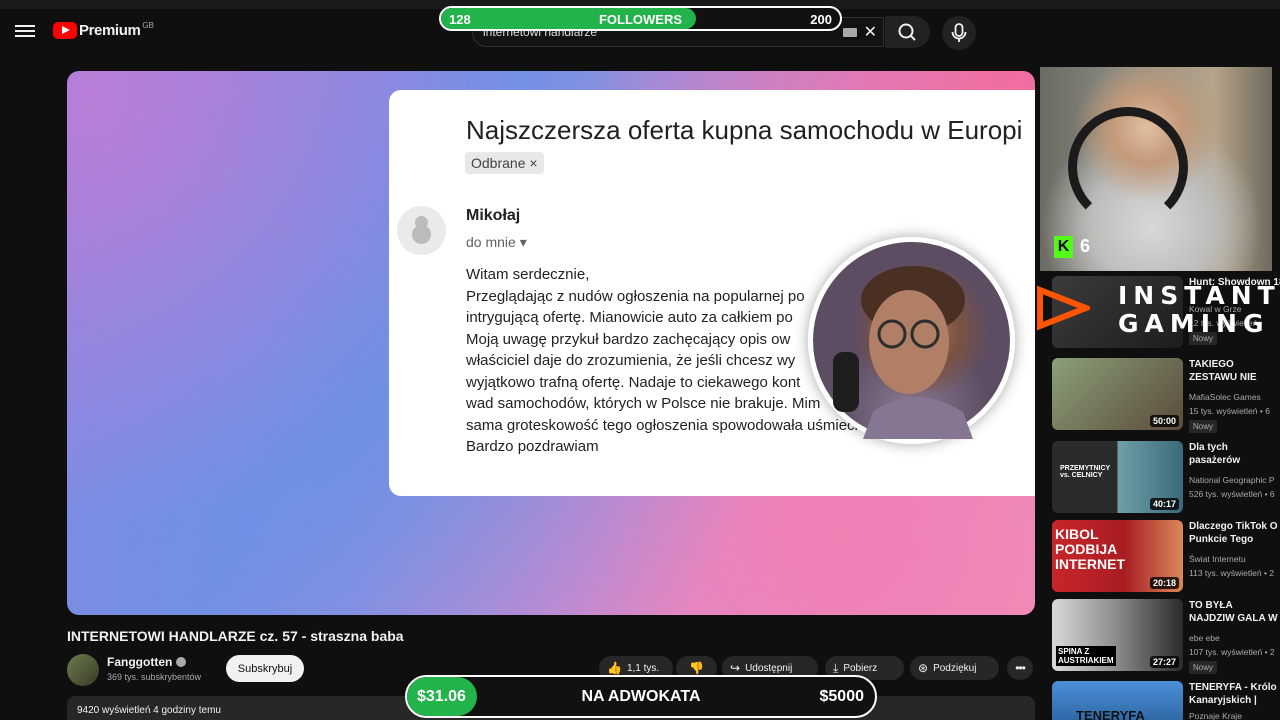  I want to click on email-recipient: do mnie ▾, so click(496, 242).